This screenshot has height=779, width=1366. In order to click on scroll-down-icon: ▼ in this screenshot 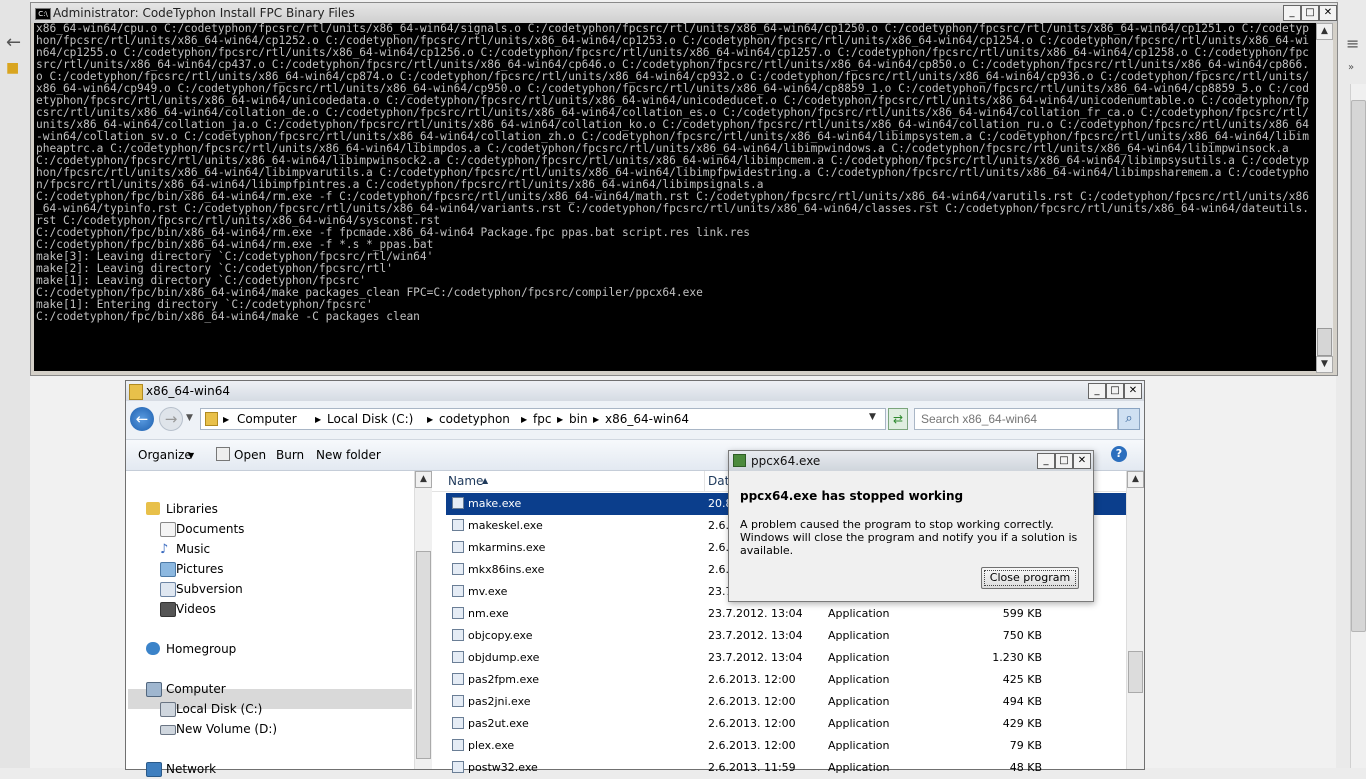, I will do `click(1324, 364)`.